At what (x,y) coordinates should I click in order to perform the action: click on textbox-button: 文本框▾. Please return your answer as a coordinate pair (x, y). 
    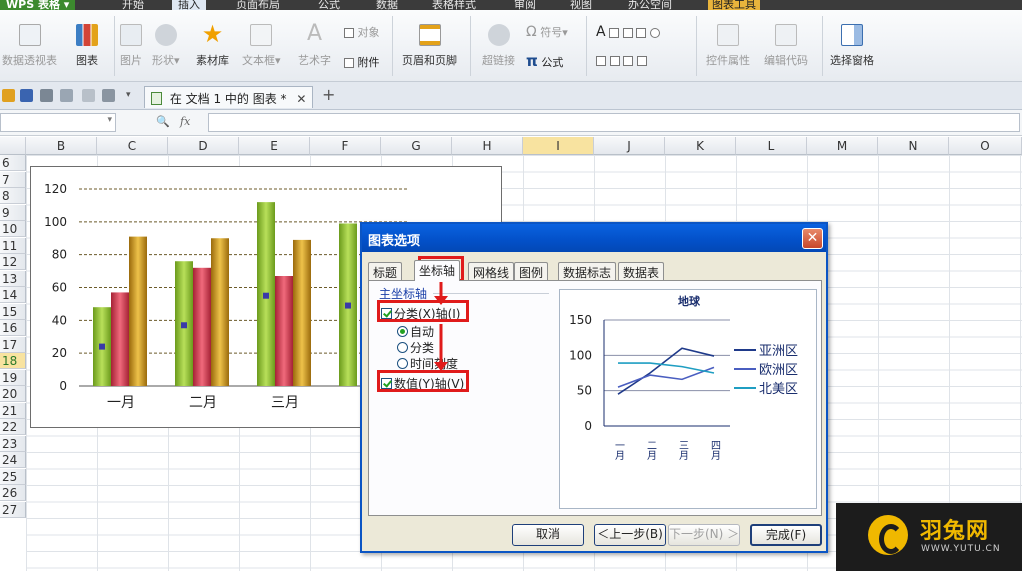
    Looking at the image, I should click on (261, 46).